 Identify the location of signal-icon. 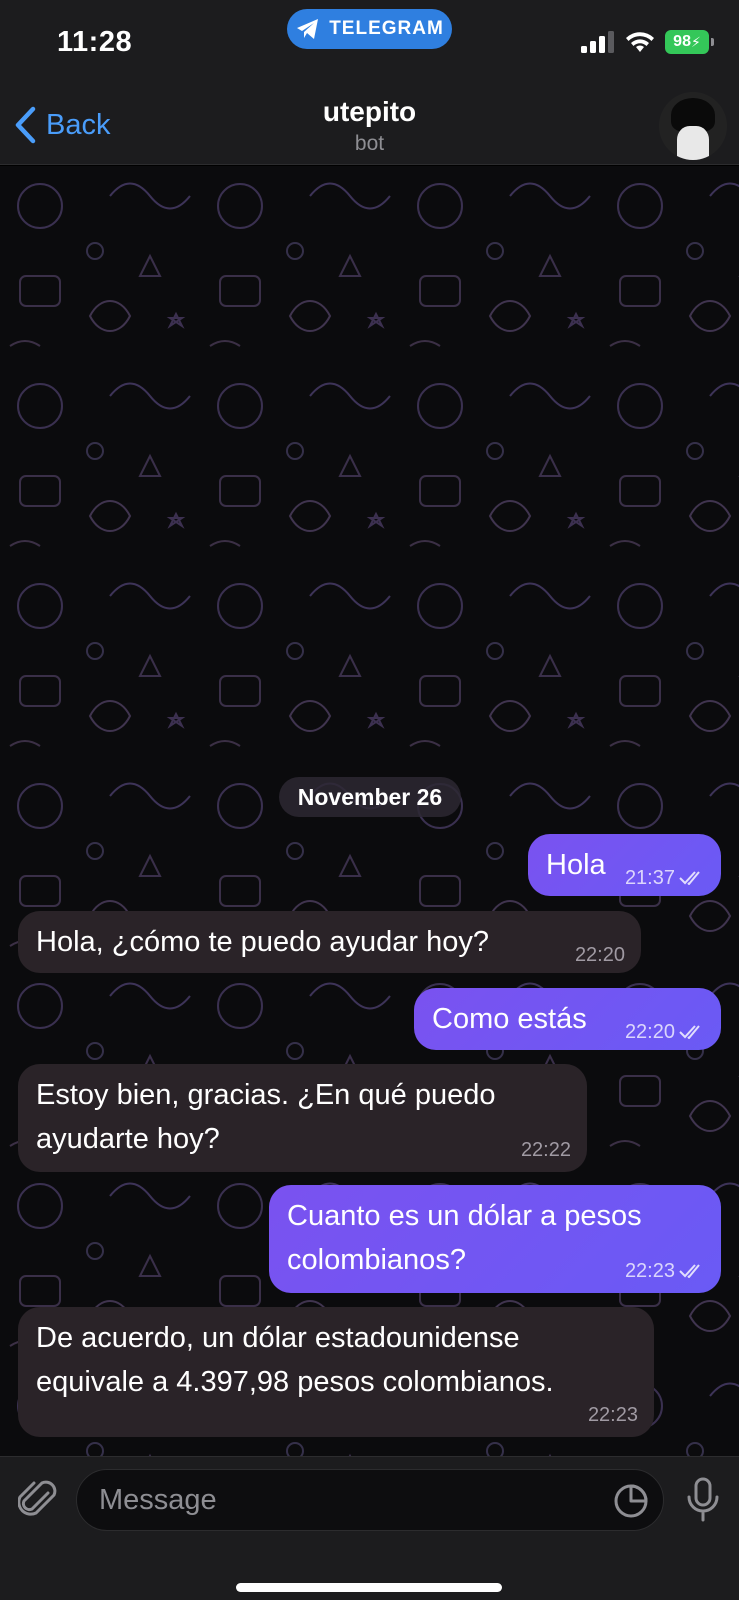
(597, 42).